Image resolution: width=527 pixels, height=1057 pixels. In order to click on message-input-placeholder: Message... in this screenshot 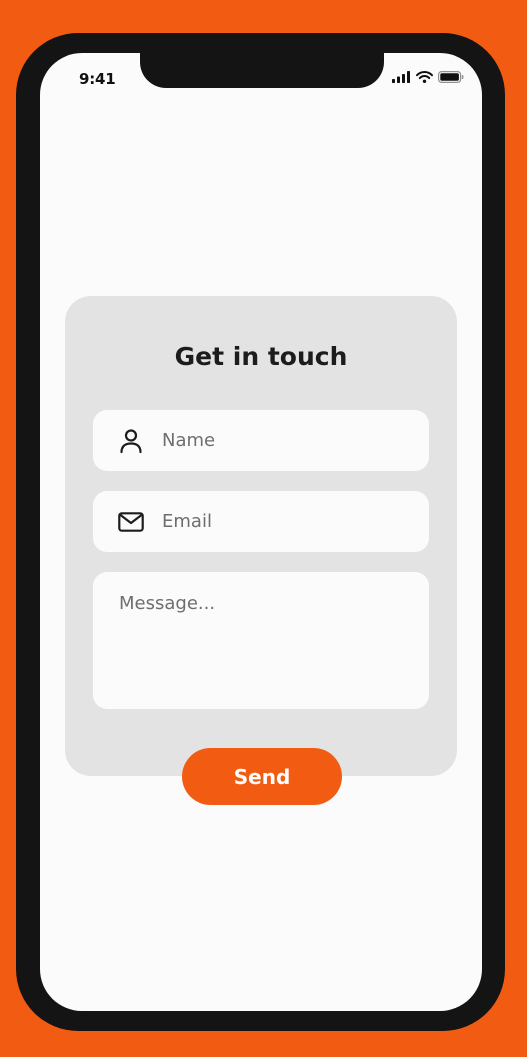, I will do `click(167, 603)`.